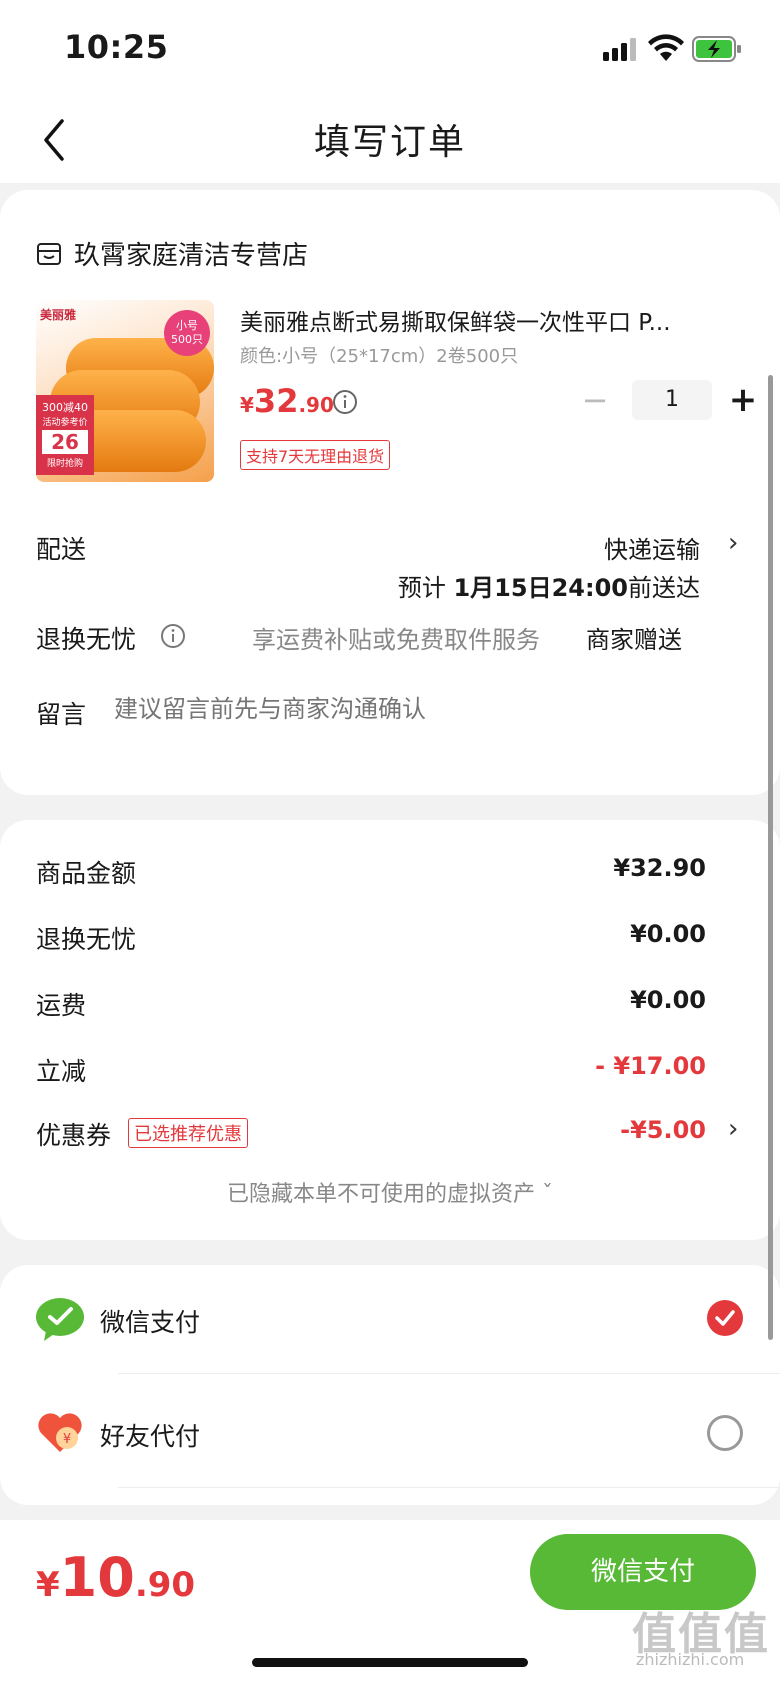 The height and width of the screenshot is (1688, 780). I want to click on freight-label: 运费, so click(61, 1005).